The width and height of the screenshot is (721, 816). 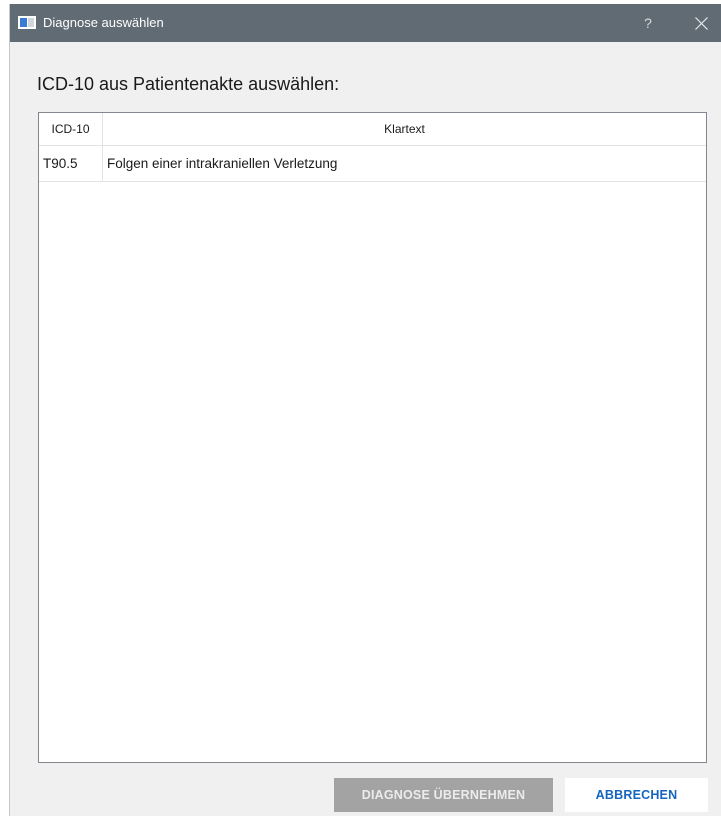 What do you see at coordinates (188, 84) in the screenshot?
I see `prompt-label: ICD-10 aus Patientenakte auswählen:` at bounding box center [188, 84].